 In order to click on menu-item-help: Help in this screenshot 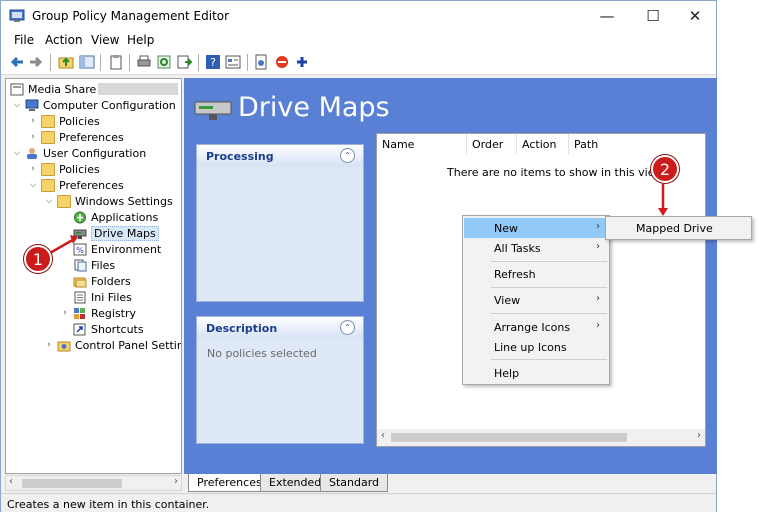, I will do `click(536, 373)`.